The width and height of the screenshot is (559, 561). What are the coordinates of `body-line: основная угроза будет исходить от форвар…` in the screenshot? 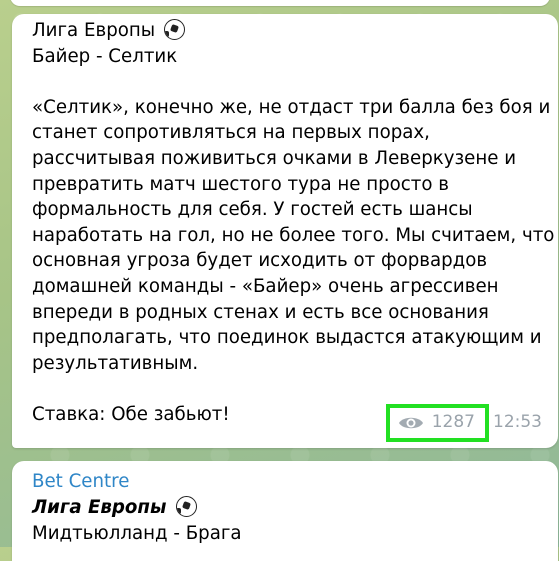 It's located at (260, 261).